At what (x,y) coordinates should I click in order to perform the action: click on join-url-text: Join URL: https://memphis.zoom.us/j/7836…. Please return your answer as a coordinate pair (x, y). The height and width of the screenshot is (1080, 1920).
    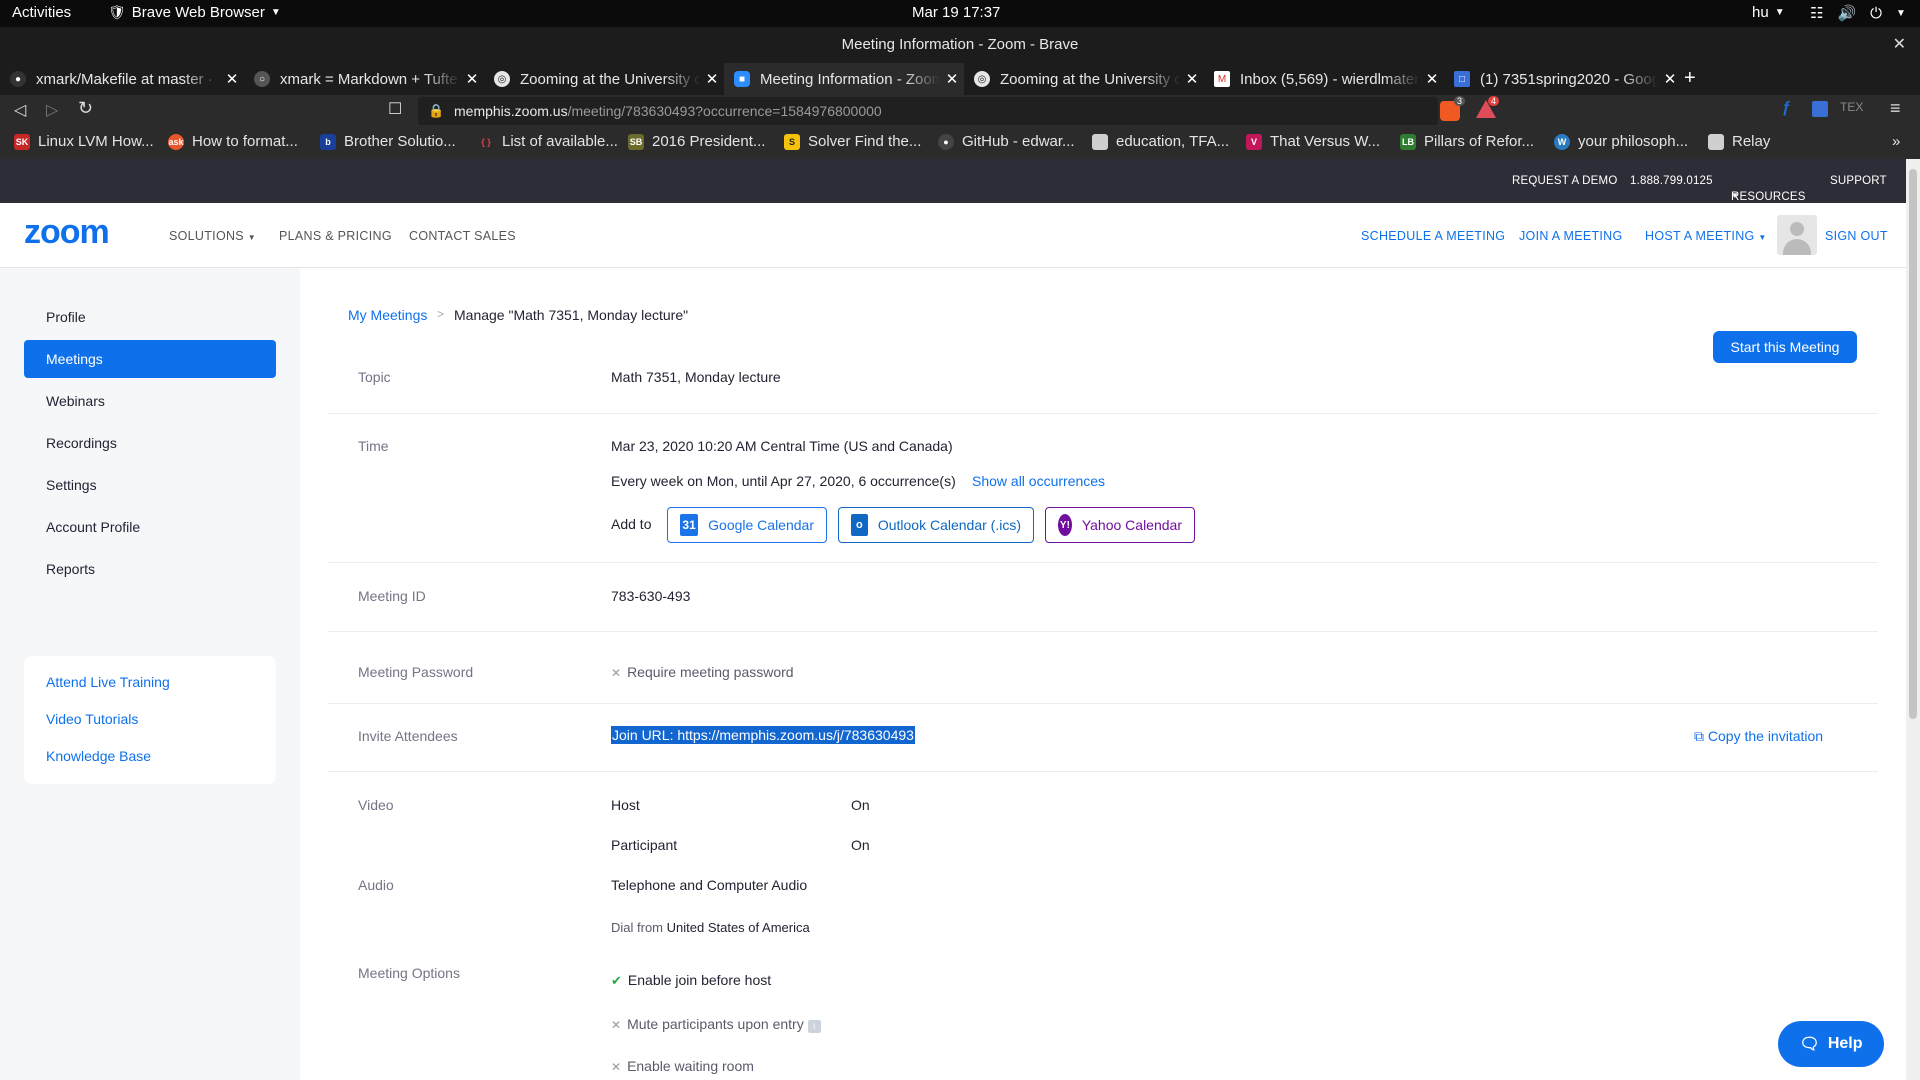
    Looking at the image, I should click on (763, 735).